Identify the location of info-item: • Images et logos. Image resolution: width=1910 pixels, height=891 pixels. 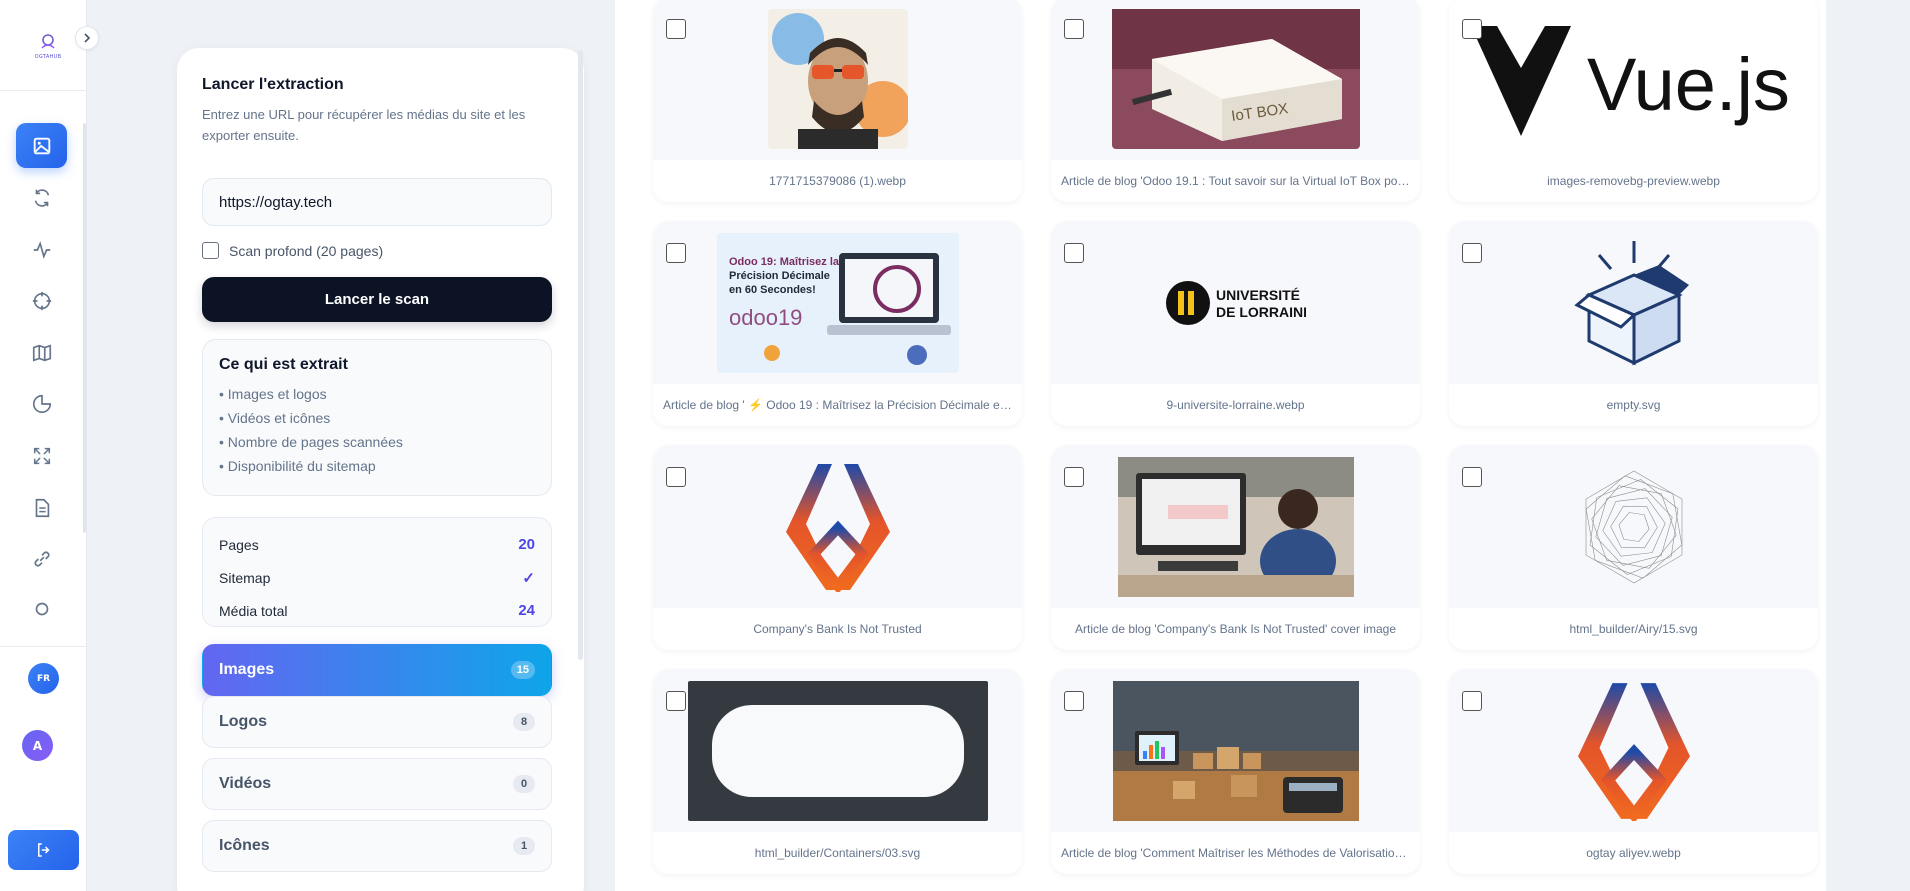
(273, 394).